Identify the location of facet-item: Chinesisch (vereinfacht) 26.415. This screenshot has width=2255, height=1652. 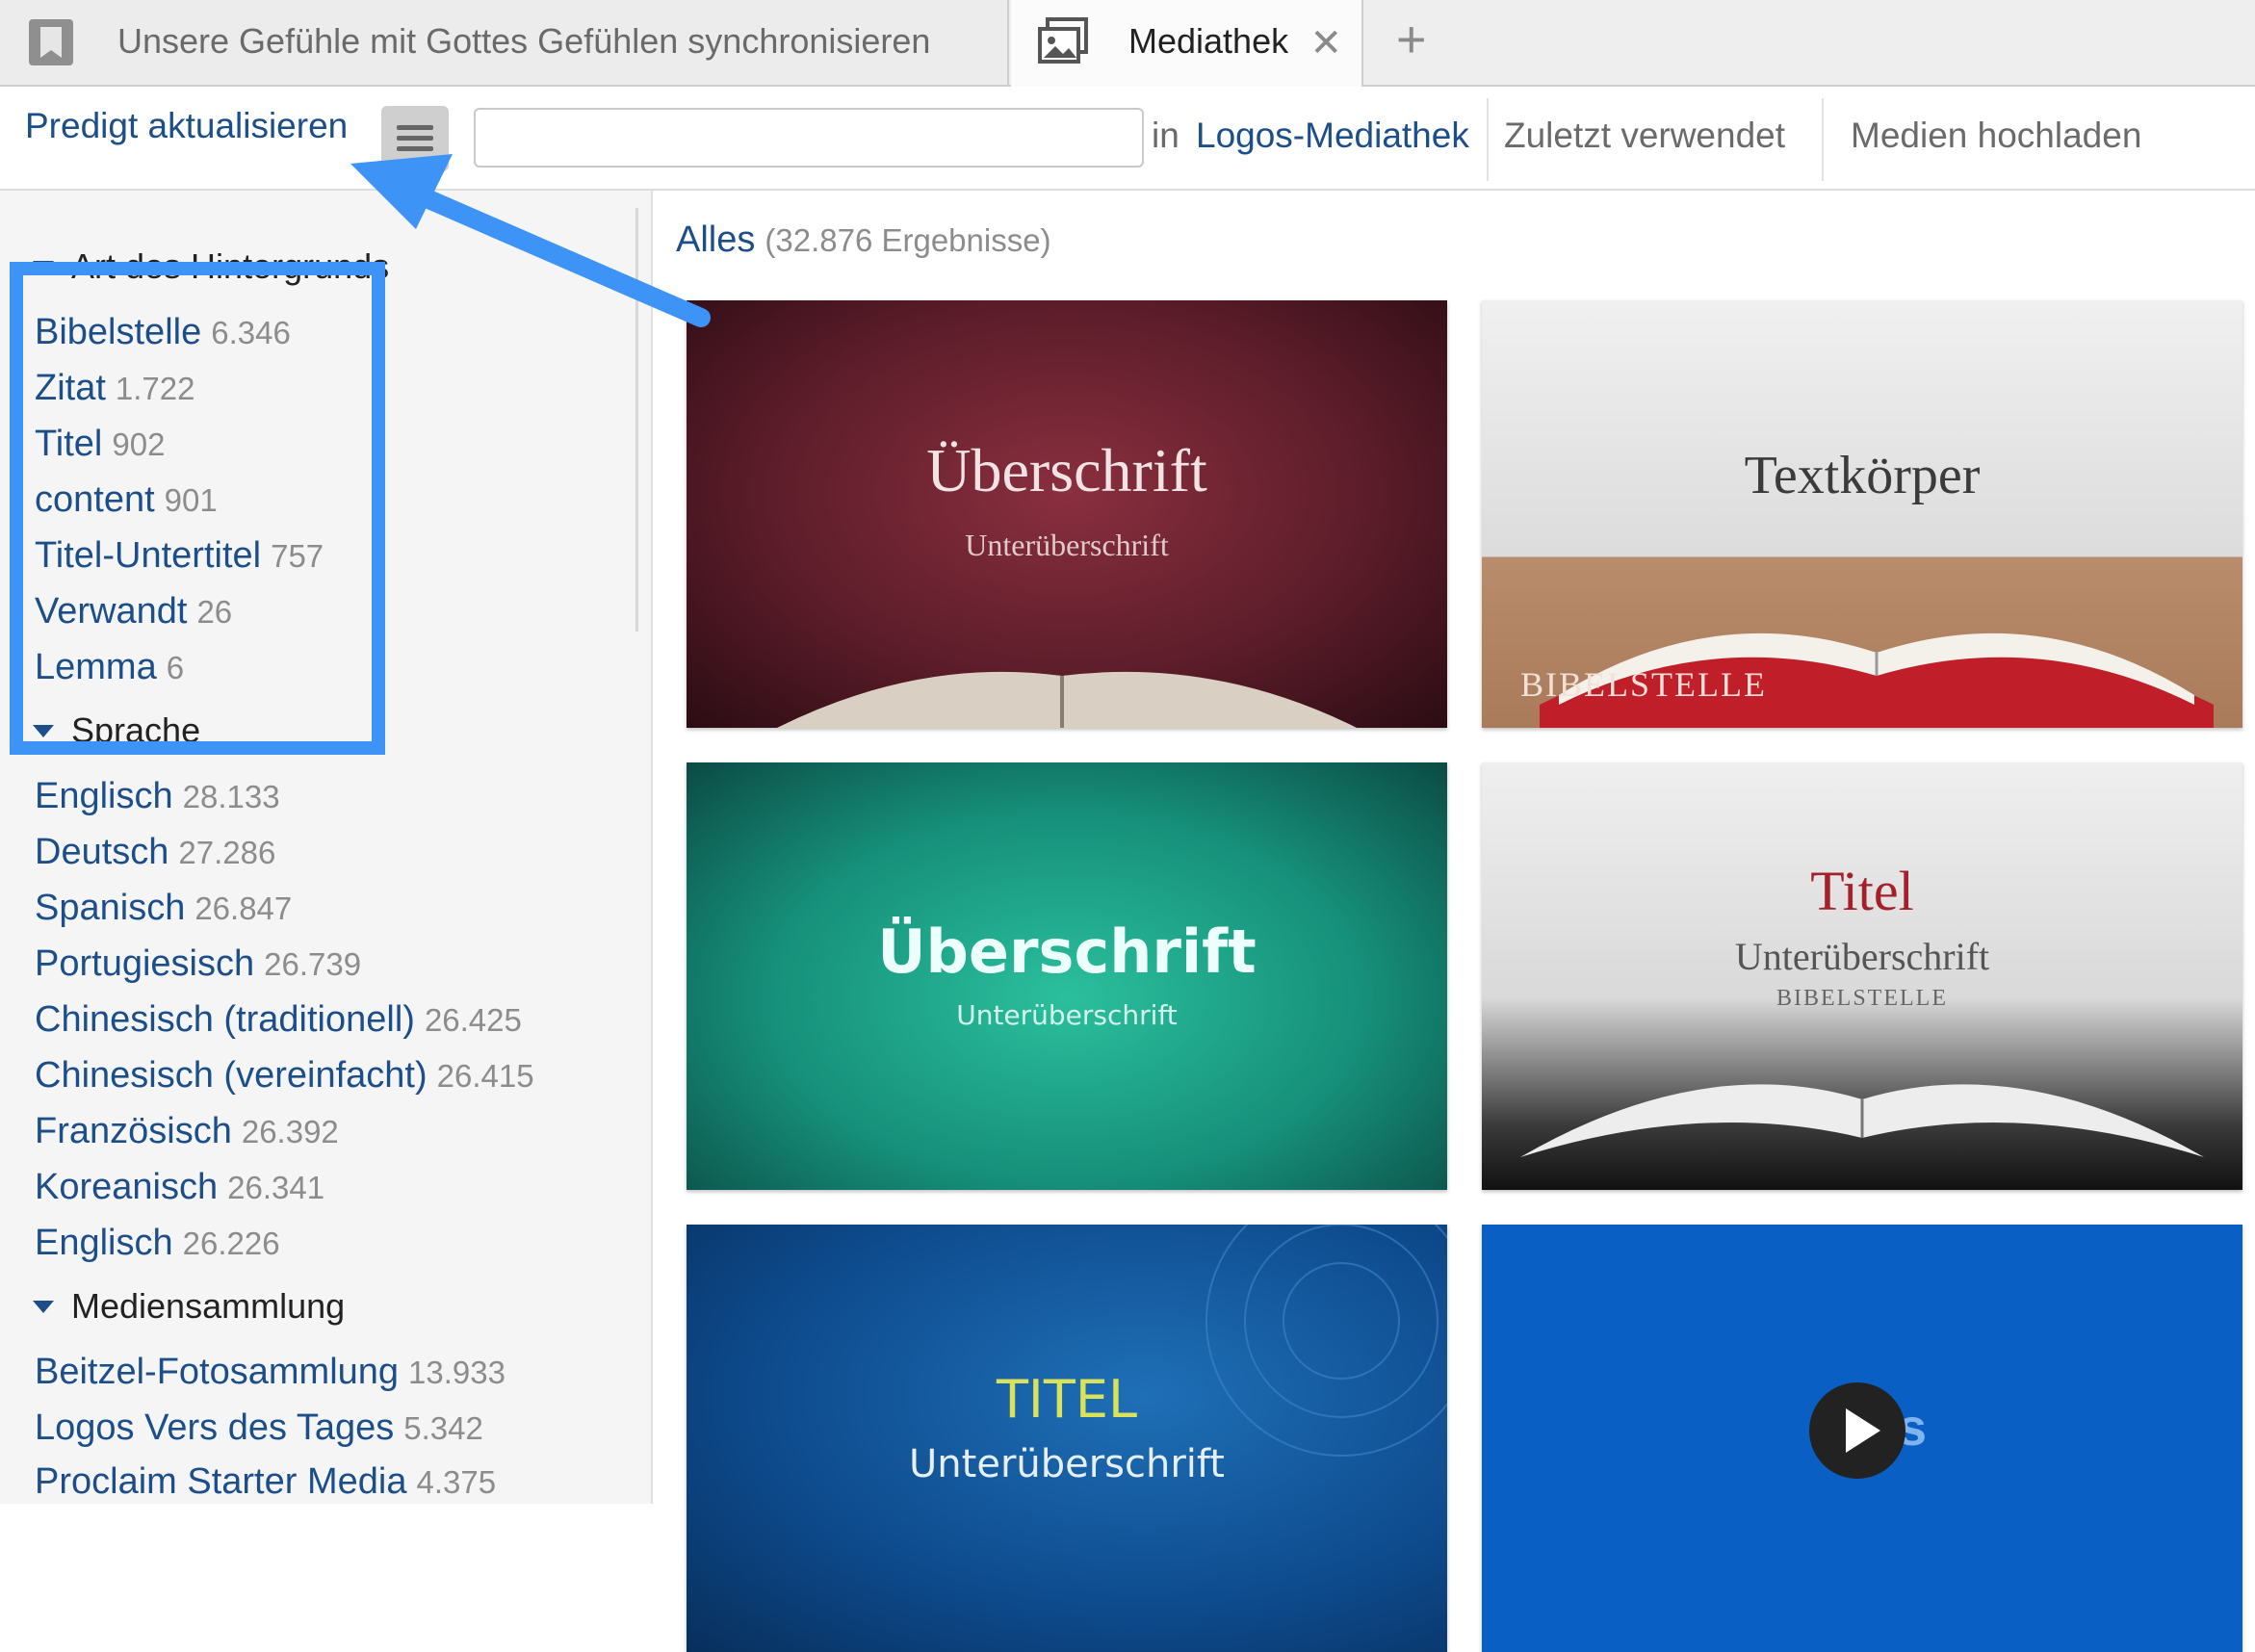
(285, 1076).